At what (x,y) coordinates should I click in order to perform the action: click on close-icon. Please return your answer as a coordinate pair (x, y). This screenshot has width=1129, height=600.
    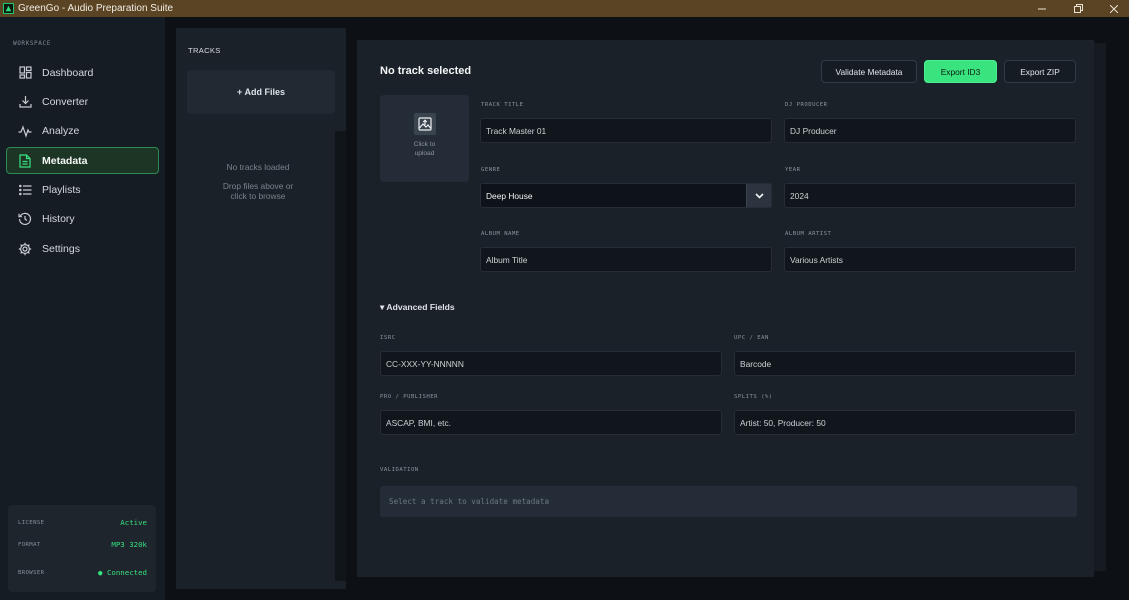
    Looking at the image, I should click on (1114, 8).